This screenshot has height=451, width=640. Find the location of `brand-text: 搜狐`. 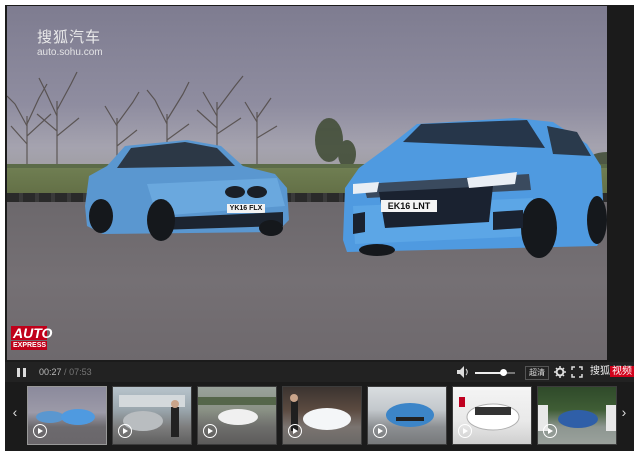

brand-text: 搜狐 is located at coordinates (600, 371).